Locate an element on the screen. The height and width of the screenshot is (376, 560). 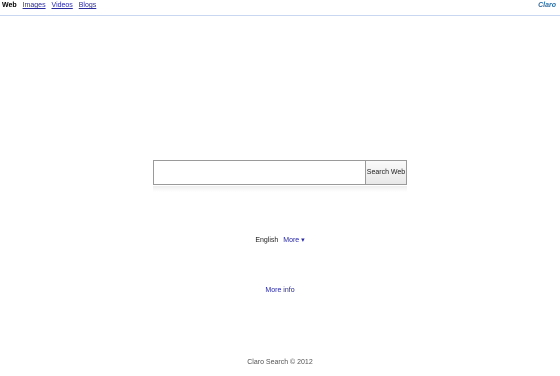
more-info-section: More info is located at coordinates (280, 290).